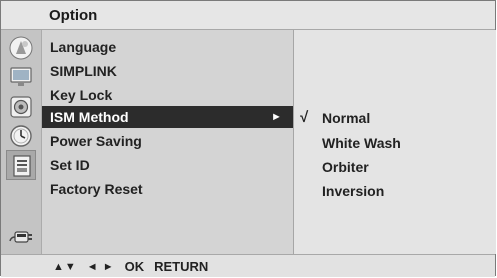  Describe the element at coordinates (167, 165) in the screenshot. I see `menu-item-set-id: Set ID` at that location.